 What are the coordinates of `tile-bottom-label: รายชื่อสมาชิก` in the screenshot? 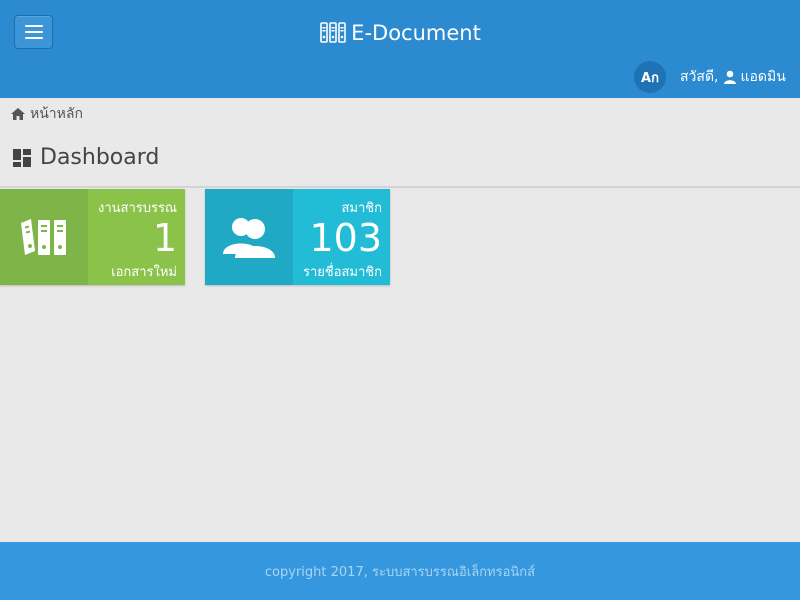 It's located at (342, 272).